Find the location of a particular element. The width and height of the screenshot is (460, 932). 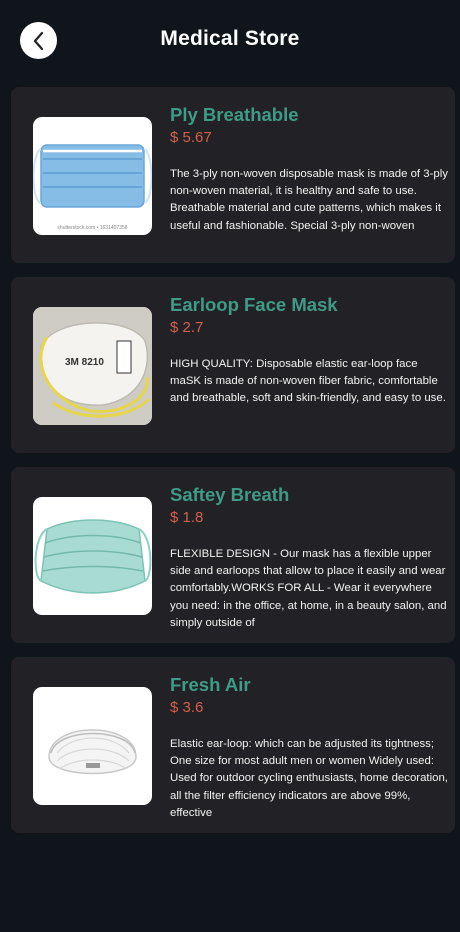

page-title: Medical Store is located at coordinates (230, 38).